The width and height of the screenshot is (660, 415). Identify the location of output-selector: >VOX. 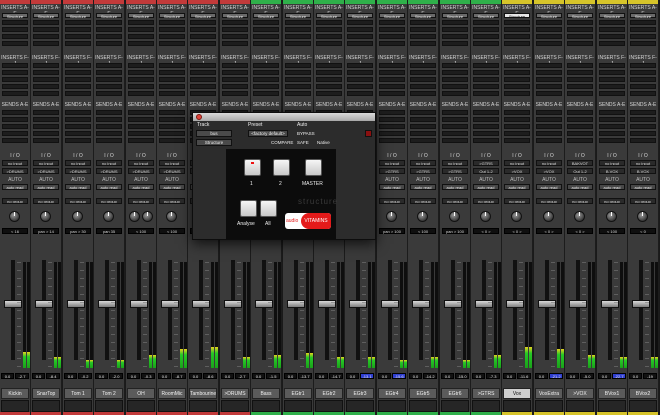
(549, 171).